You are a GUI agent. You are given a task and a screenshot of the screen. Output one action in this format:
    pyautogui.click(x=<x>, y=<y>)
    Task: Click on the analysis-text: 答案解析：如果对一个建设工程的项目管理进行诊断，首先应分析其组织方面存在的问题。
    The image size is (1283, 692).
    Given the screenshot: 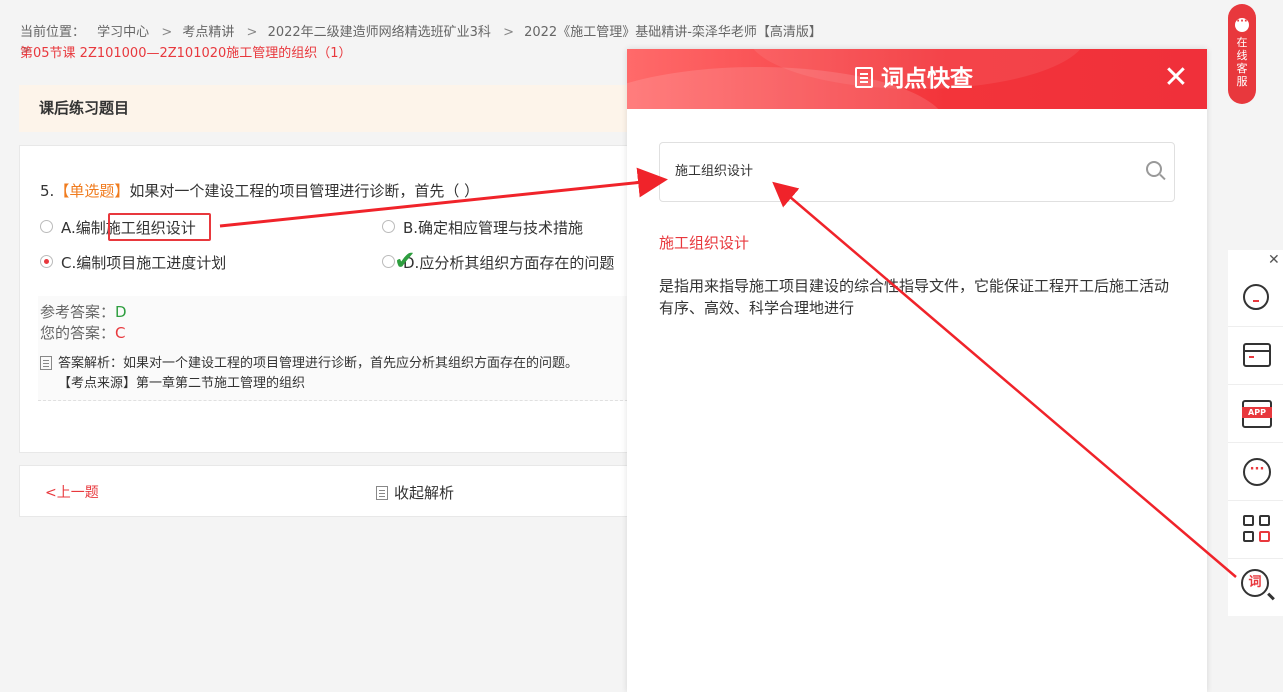 What is the action you would take?
    pyautogui.click(x=318, y=363)
    